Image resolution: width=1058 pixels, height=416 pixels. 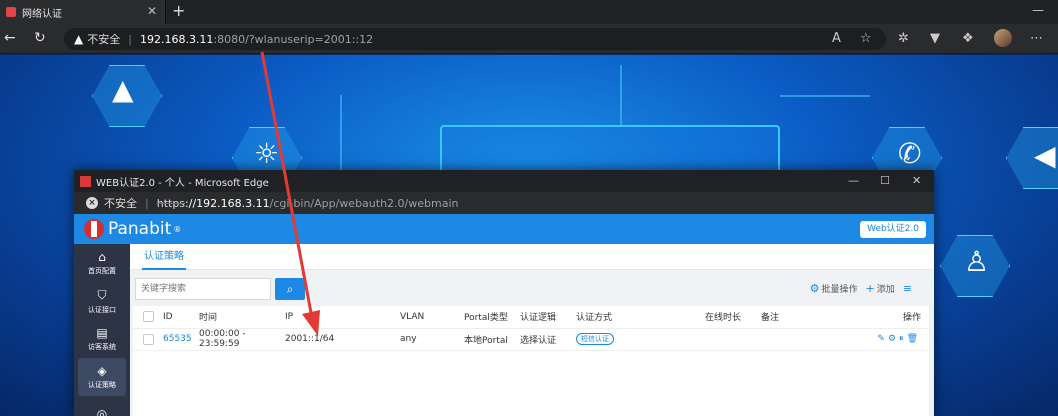 What do you see at coordinates (177, 229) in the screenshot?
I see `logo-registered: ®` at bounding box center [177, 229].